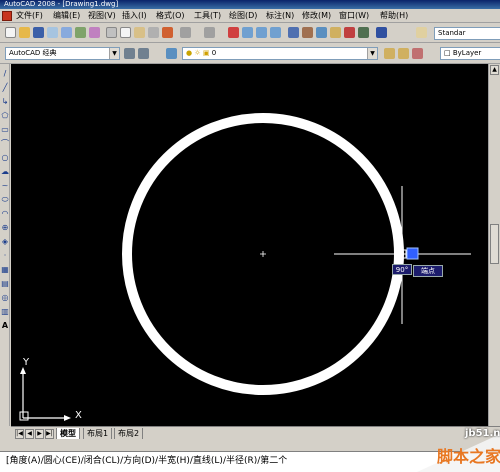 Image resolution: width=500 pixels, height=472 pixels. What do you see at coordinates (394, 16) in the screenshot?
I see `menu-help: 帮助(H)` at bounding box center [394, 16].